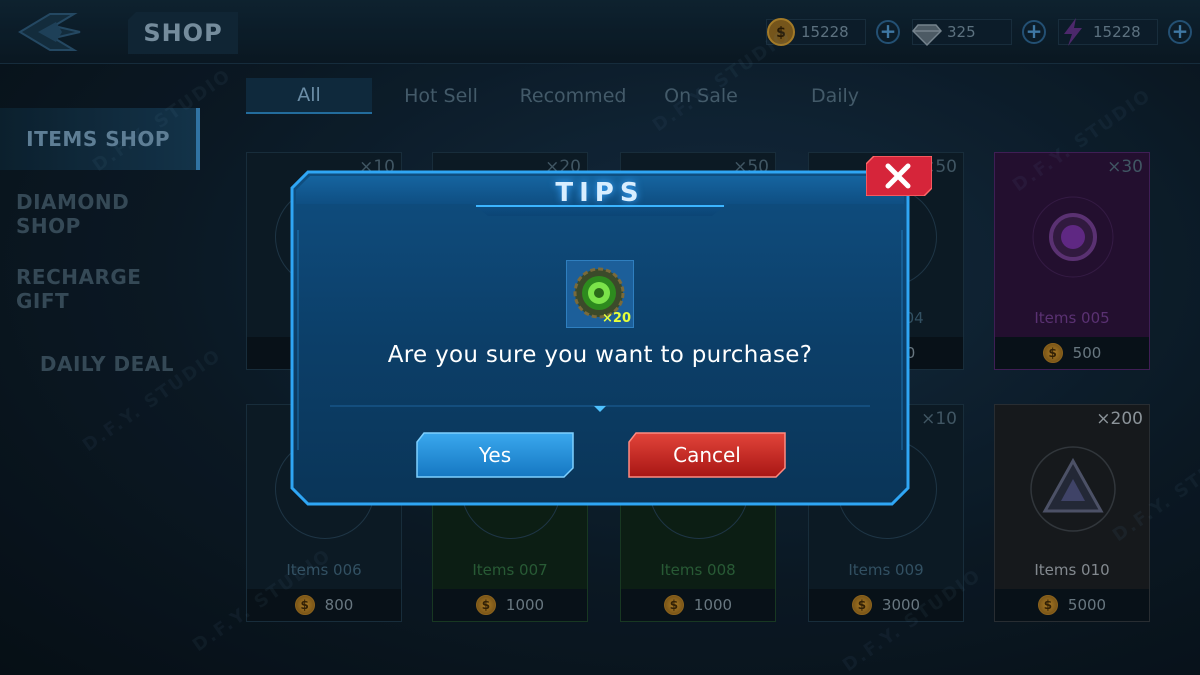 This screenshot has width=1200, height=675. I want to click on cancel-button: Cancel, so click(707, 455).